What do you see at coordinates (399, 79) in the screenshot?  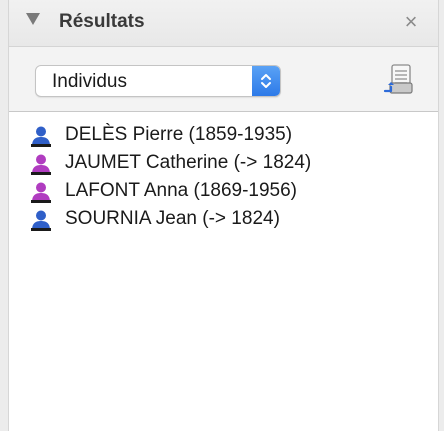 I see `export-list-icon` at bounding box center [399, 79].